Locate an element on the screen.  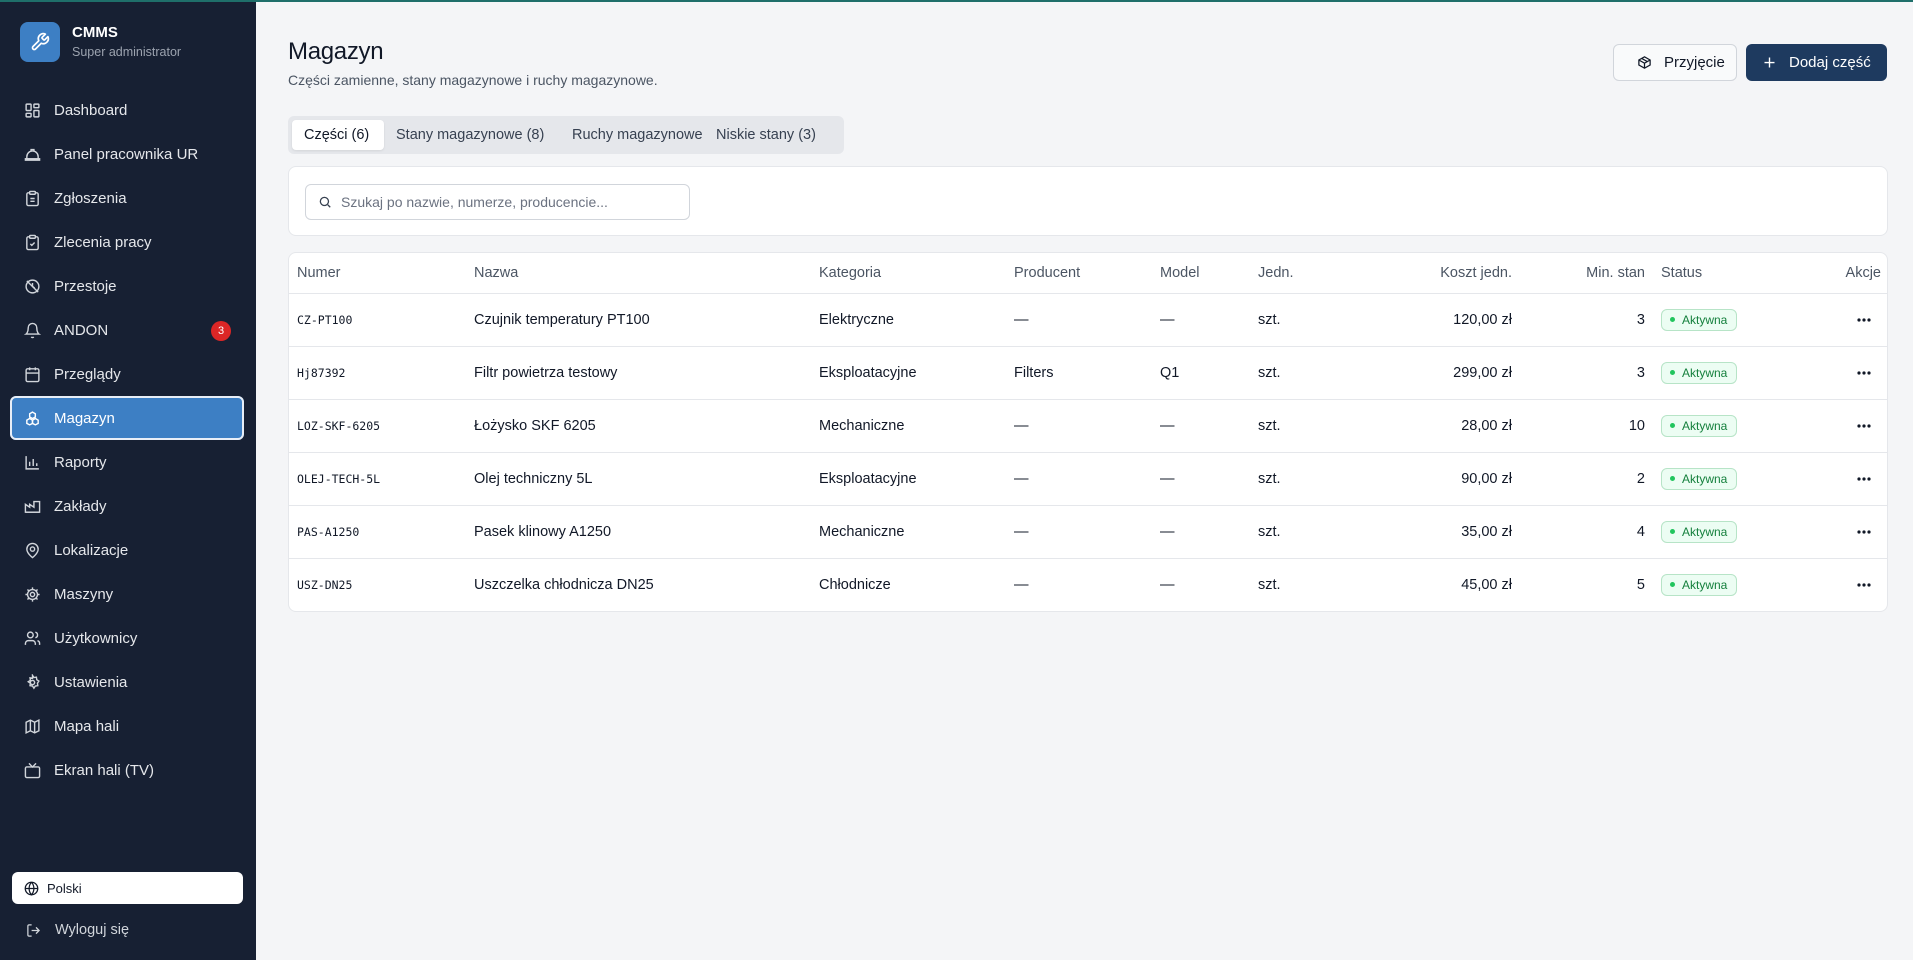
cell-nazwa: Czujnik temperatury PT100 is located at coordinates (638, 320).